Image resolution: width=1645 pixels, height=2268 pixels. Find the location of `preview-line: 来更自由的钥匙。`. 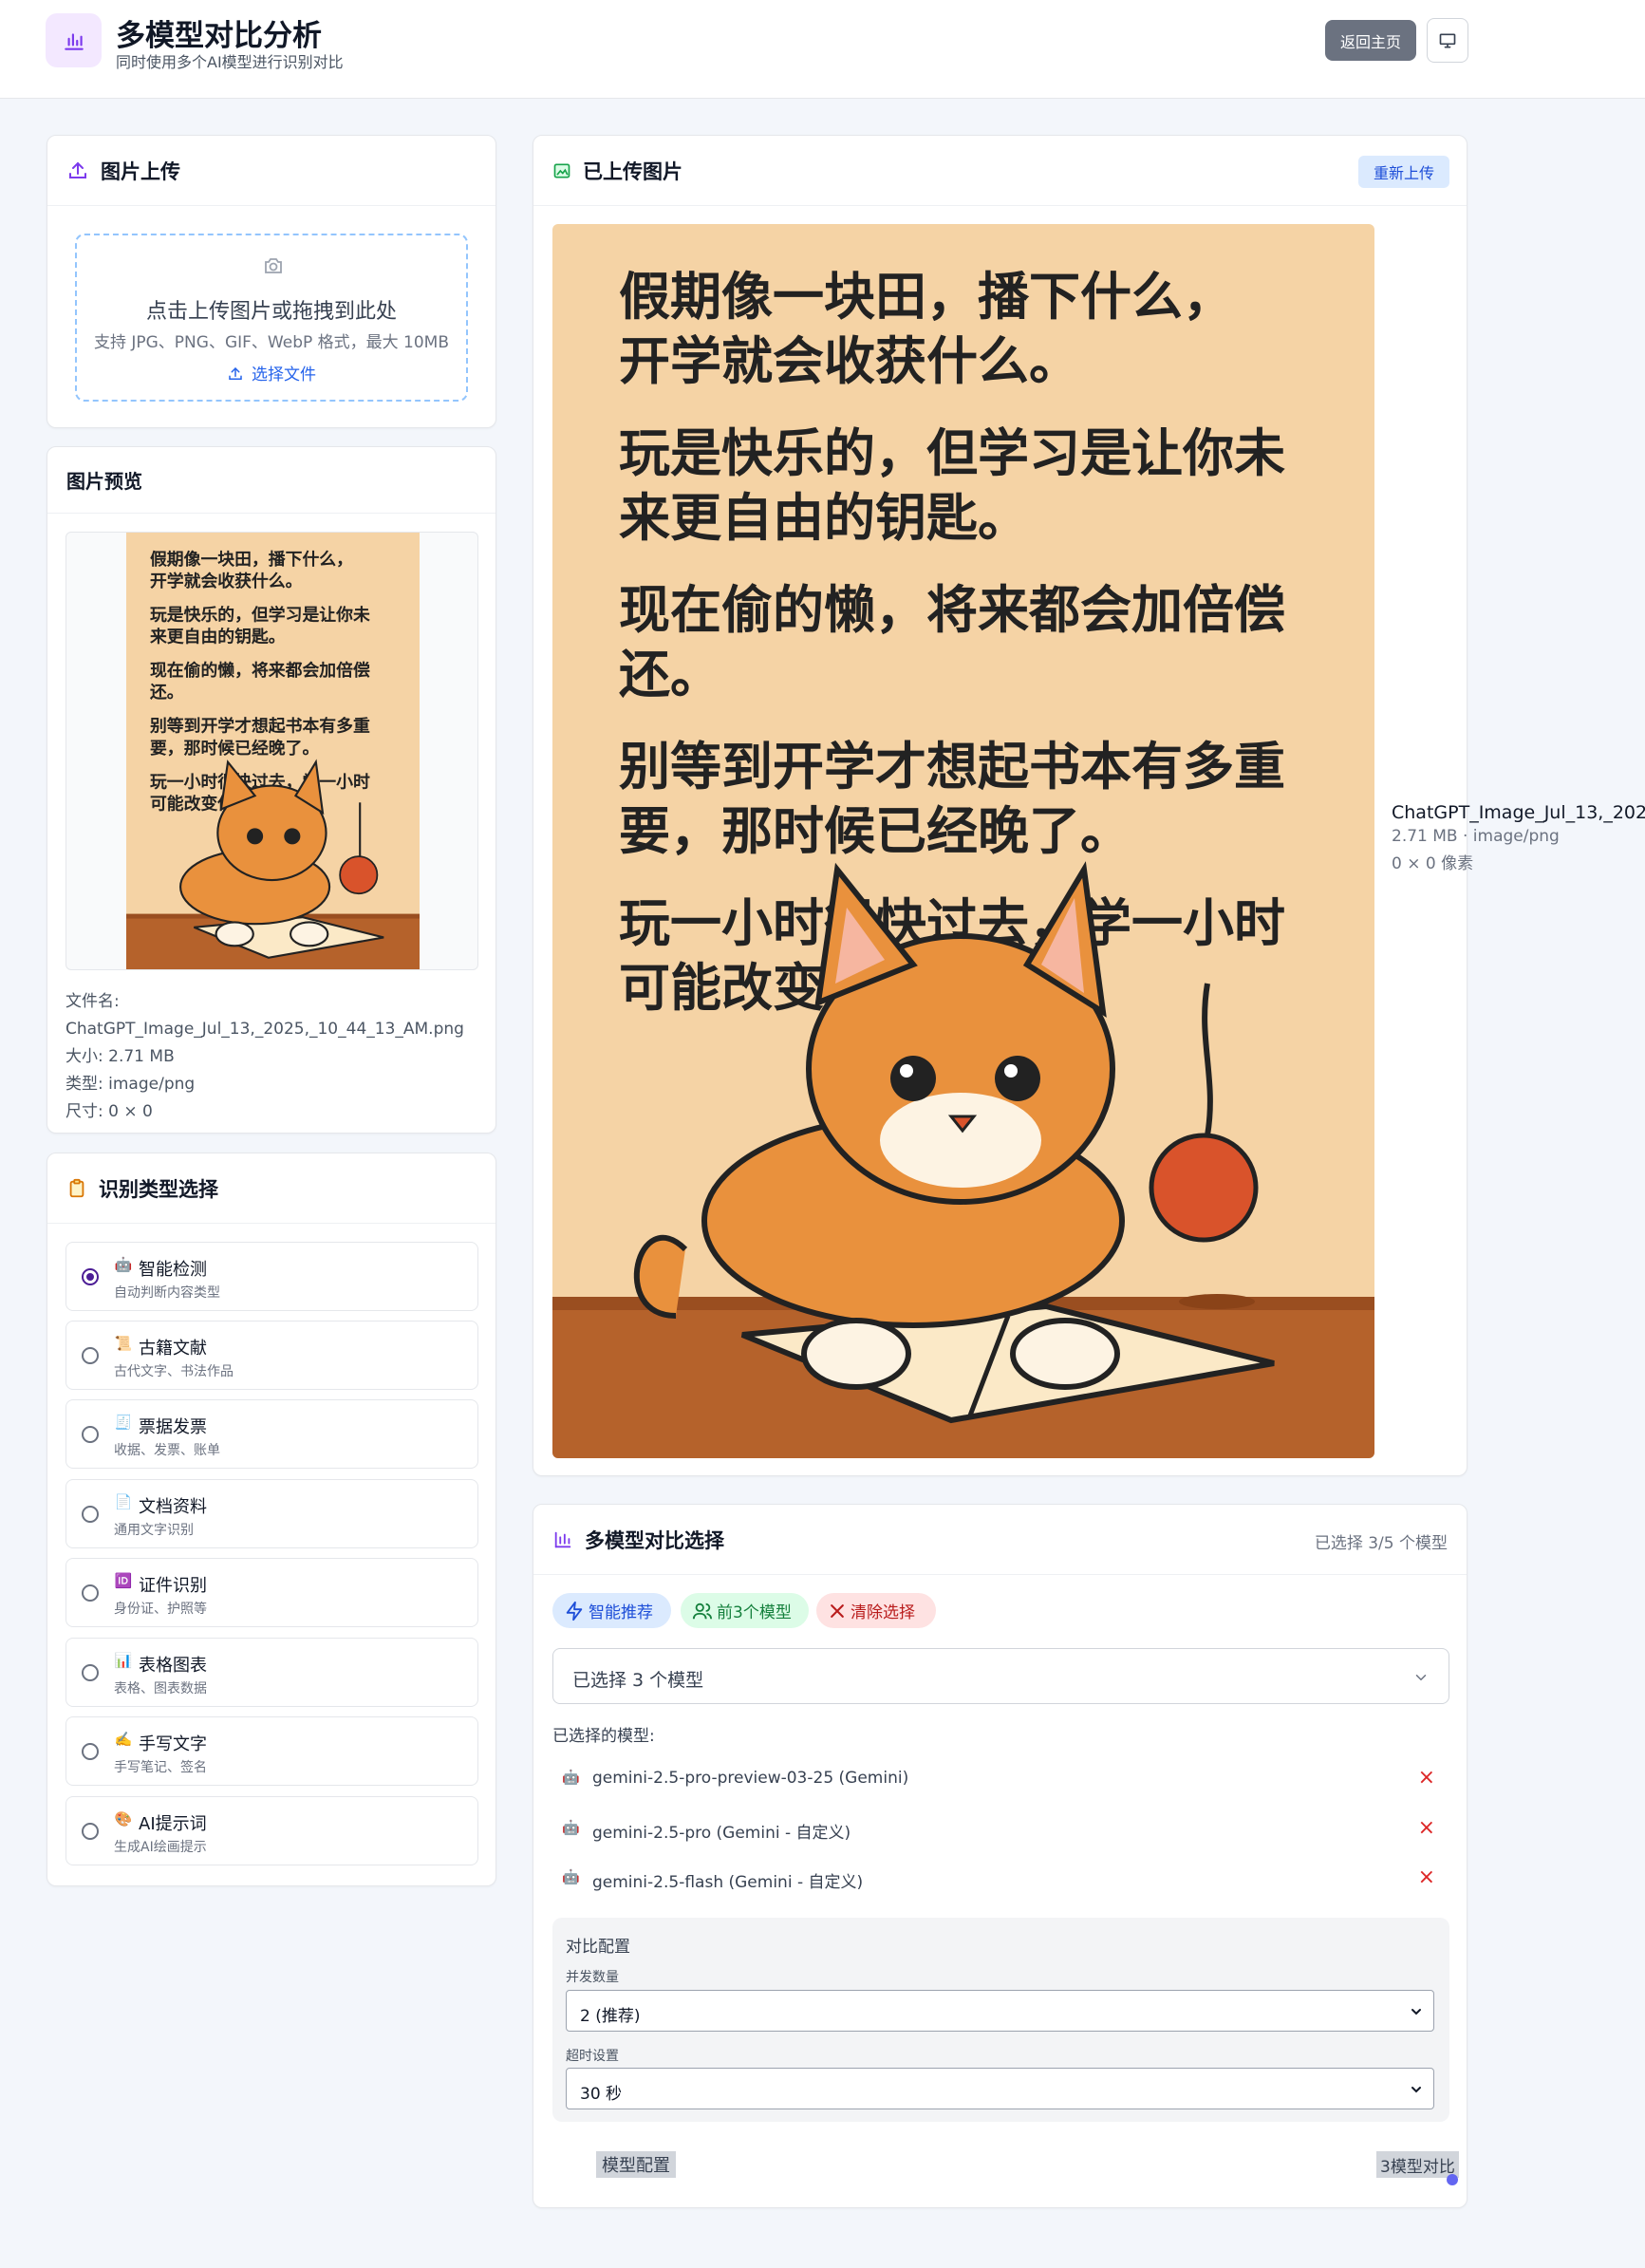

preview-line: 来更自由的钥匙。 is located at coordinates (217, 637).